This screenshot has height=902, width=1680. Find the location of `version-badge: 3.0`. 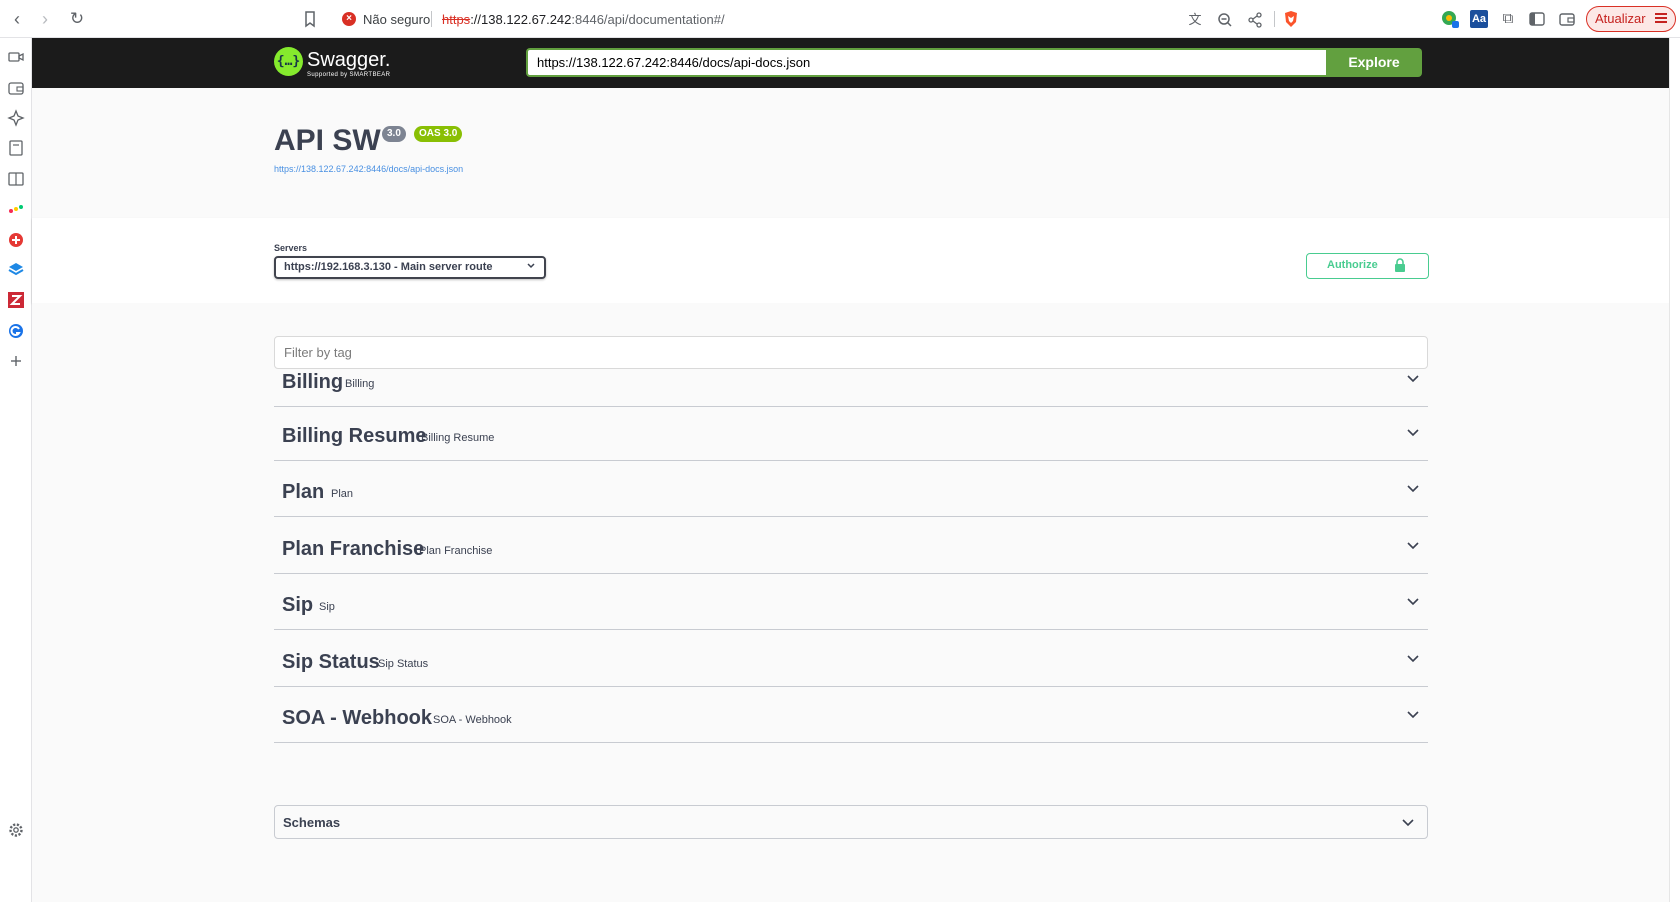

version-badge: 3.0 is located at coordinates (394, 134).